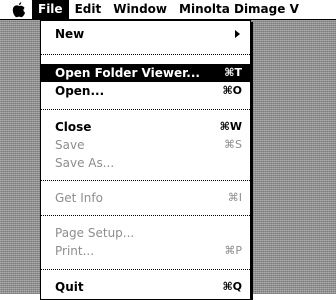  Describe the element at coordinates (145, 127) in the screenshot. I see `menu-item-close: Close ⌘W` at that location.